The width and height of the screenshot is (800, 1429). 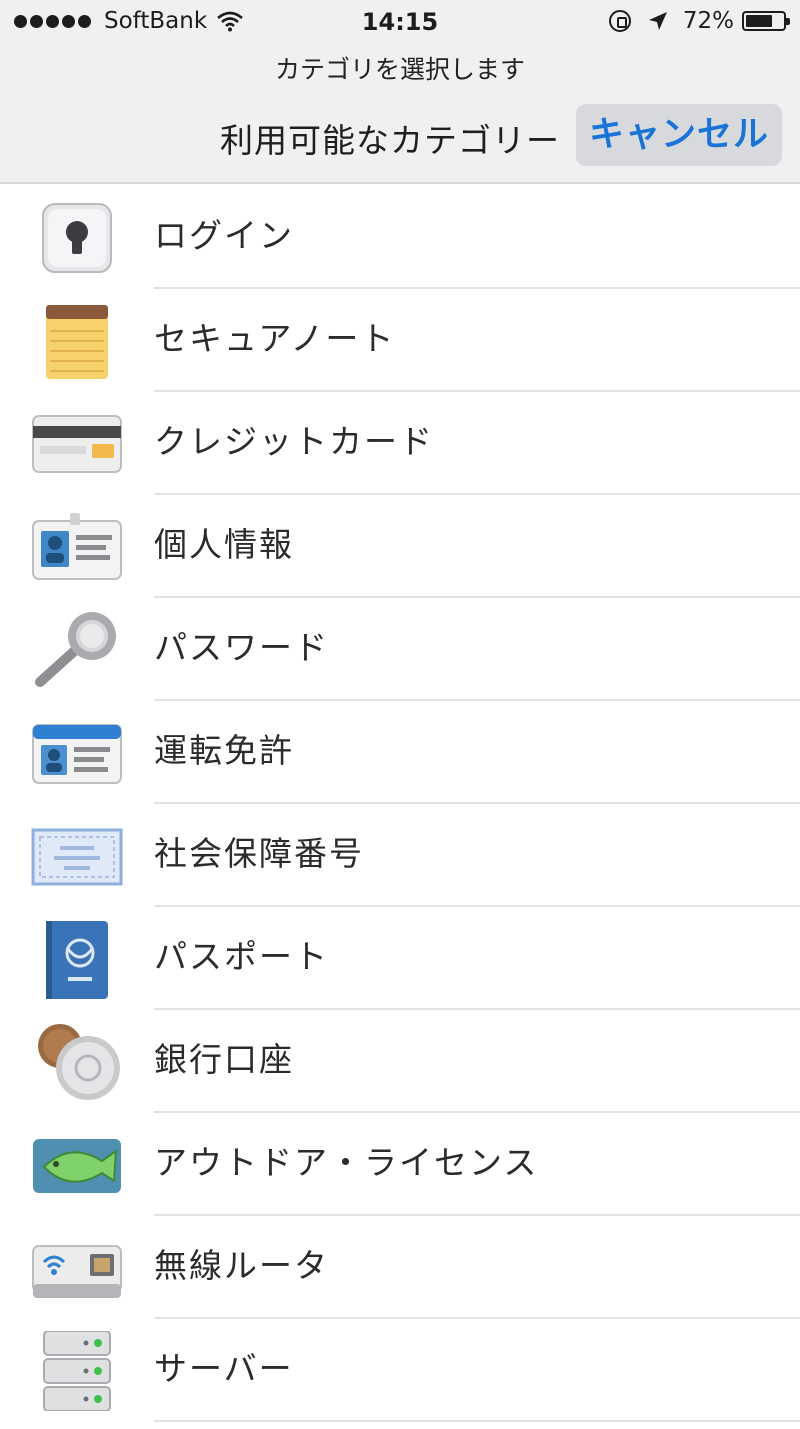 I want to click on key-icon, so click(x=77, y=650).